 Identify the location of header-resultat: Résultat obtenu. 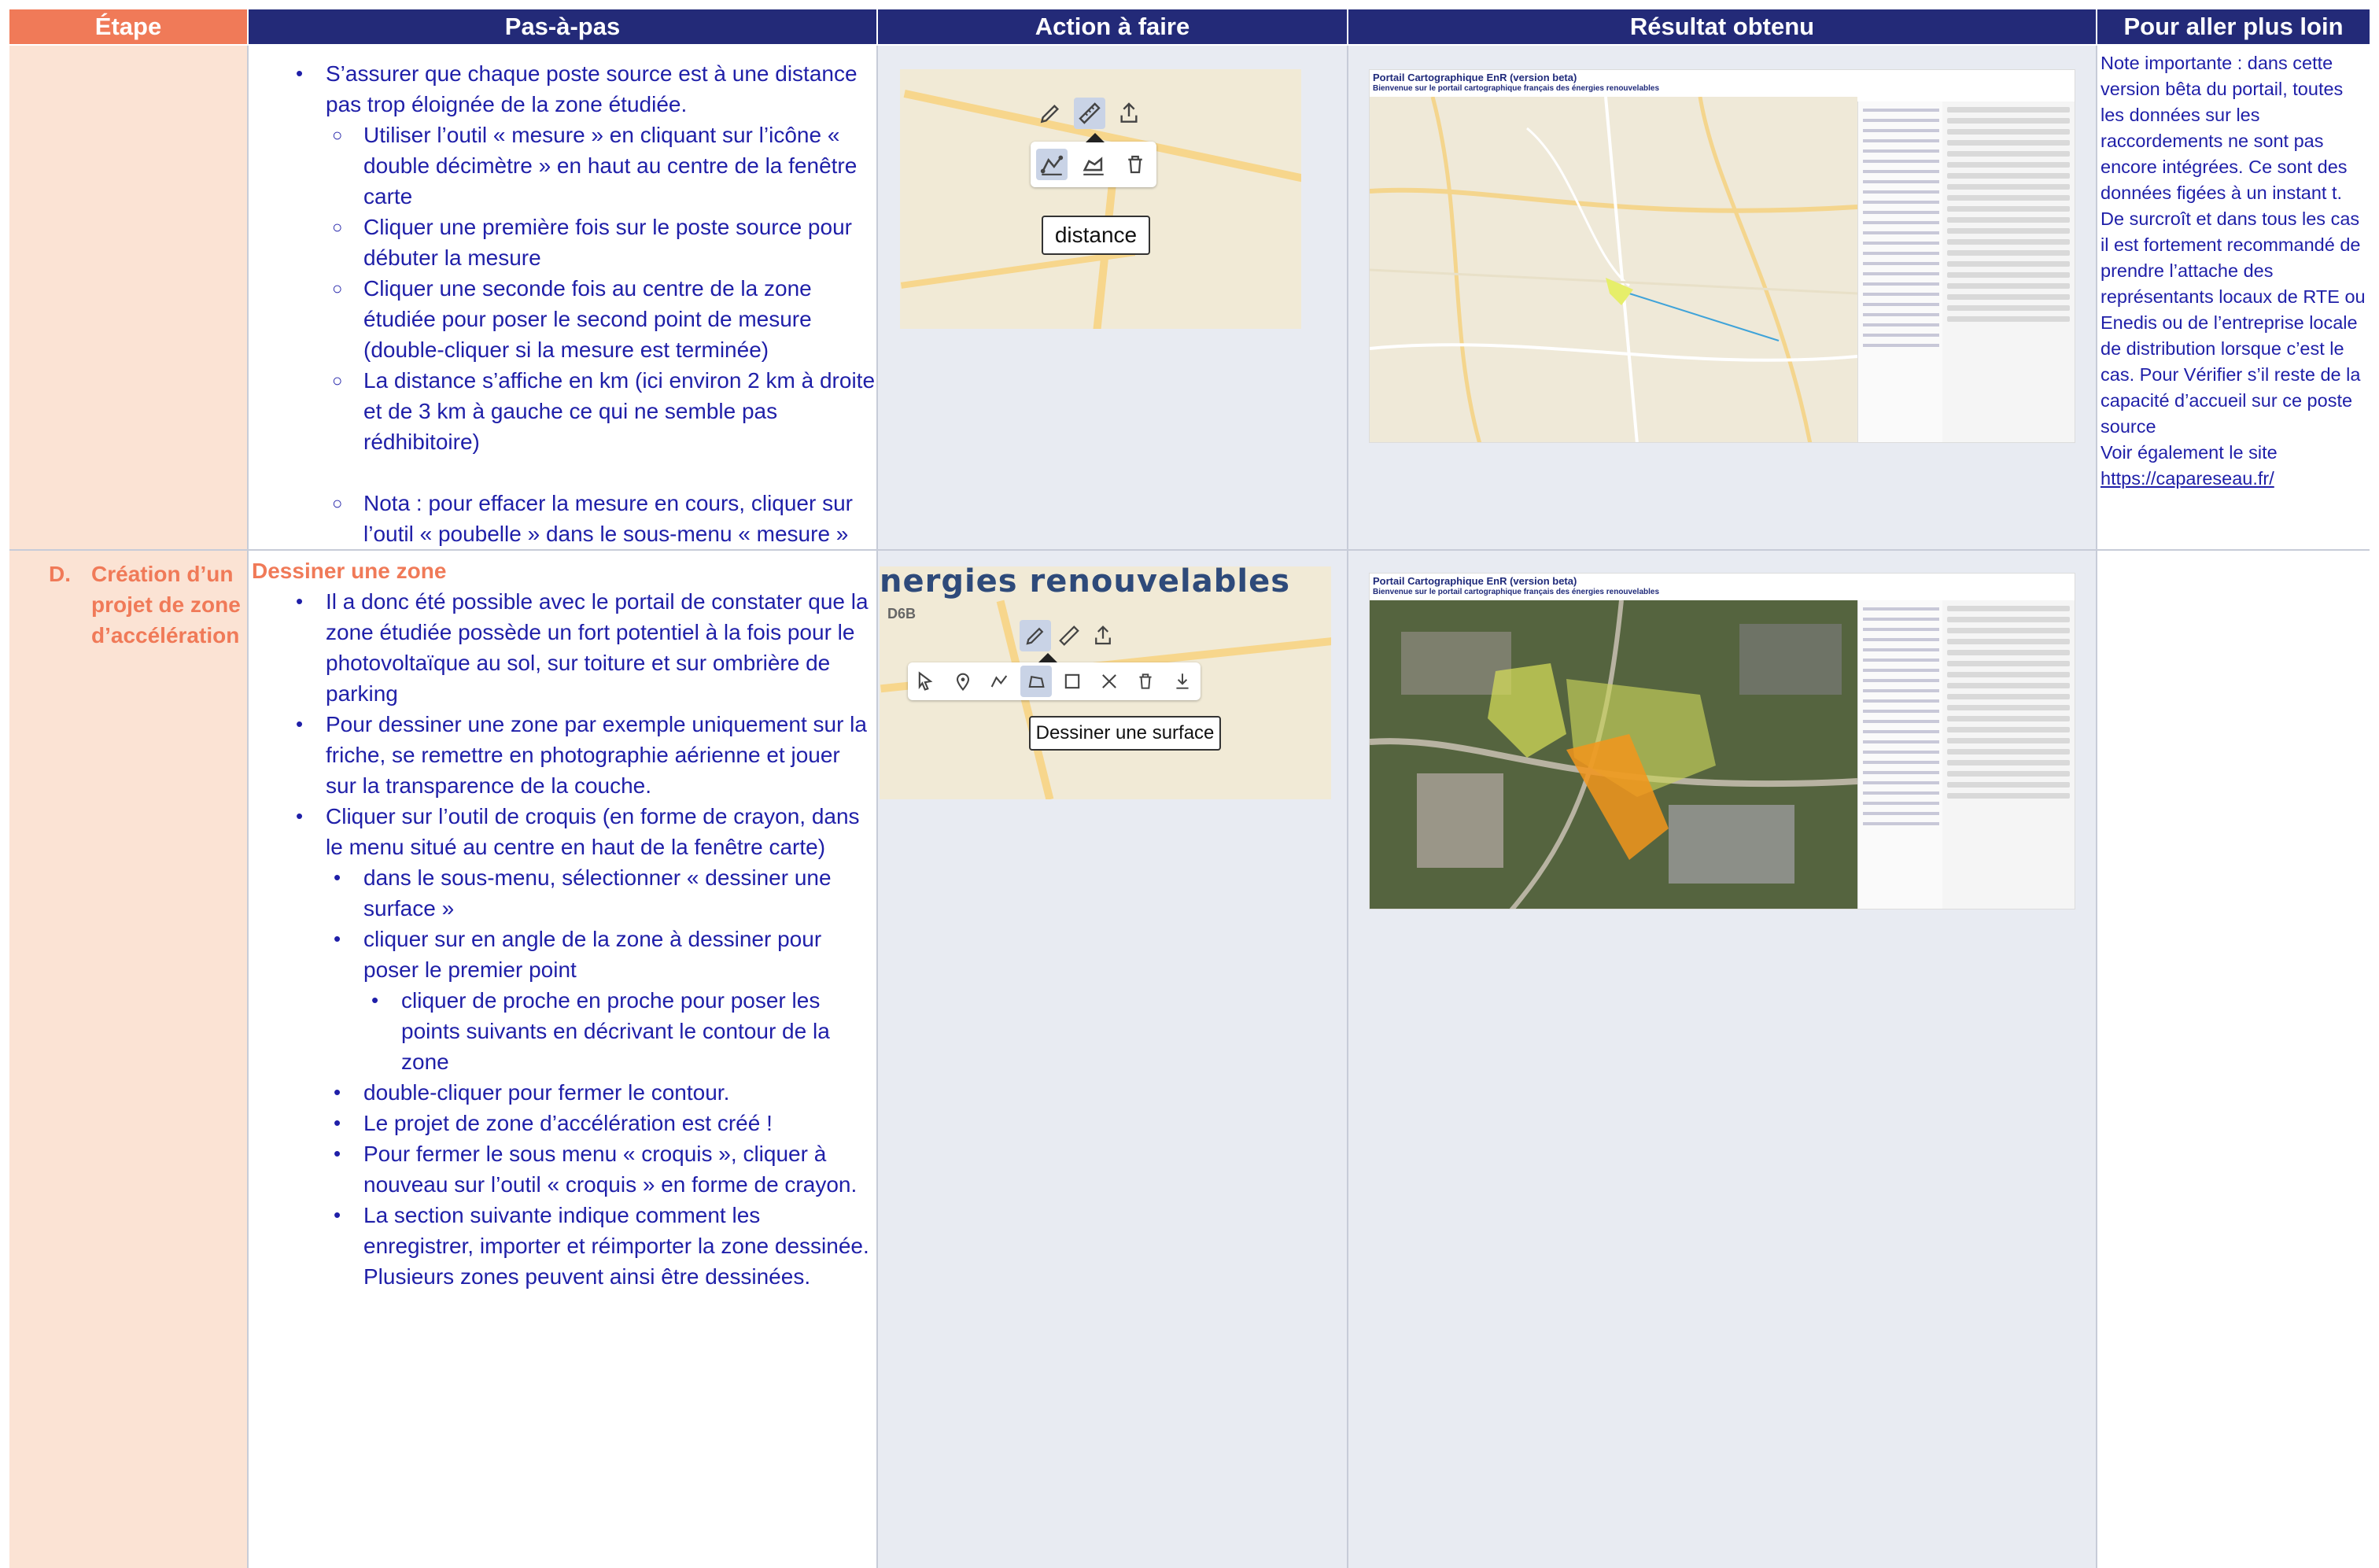
(1722, 27).